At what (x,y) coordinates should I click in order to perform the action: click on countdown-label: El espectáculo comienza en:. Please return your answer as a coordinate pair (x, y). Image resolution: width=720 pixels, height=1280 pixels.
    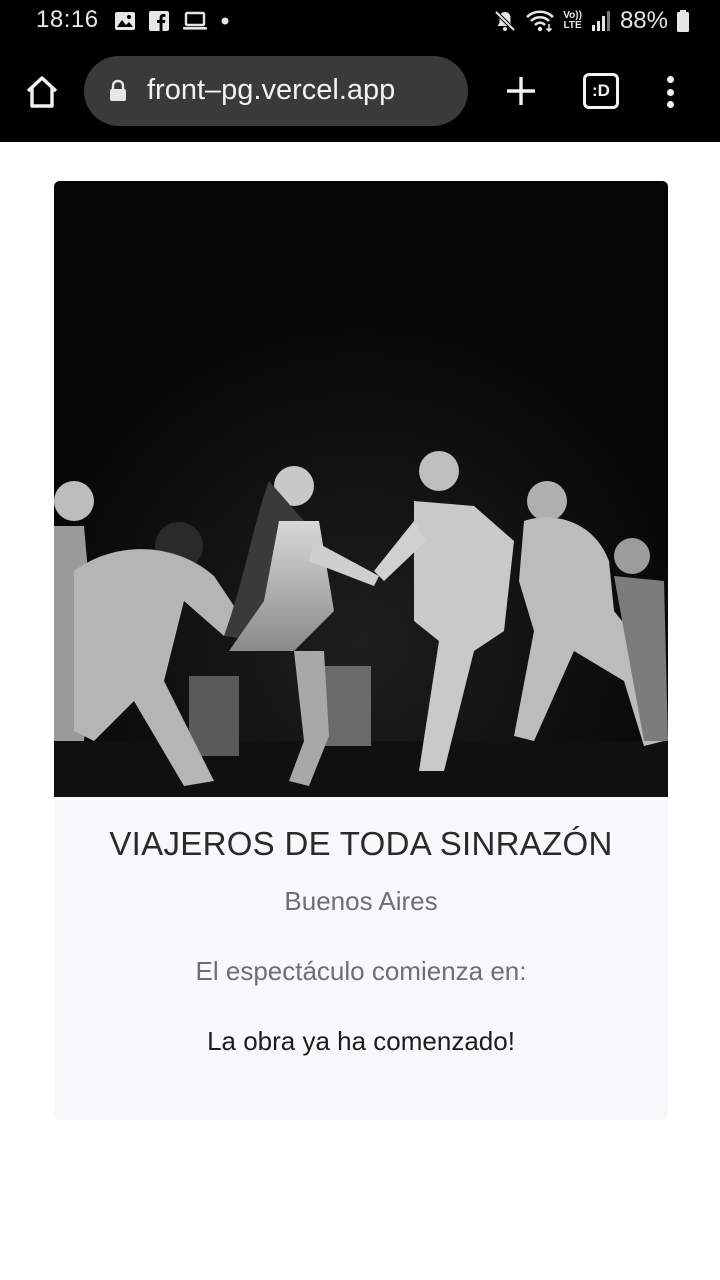
    Looking at the image, I should click on (361, 971).